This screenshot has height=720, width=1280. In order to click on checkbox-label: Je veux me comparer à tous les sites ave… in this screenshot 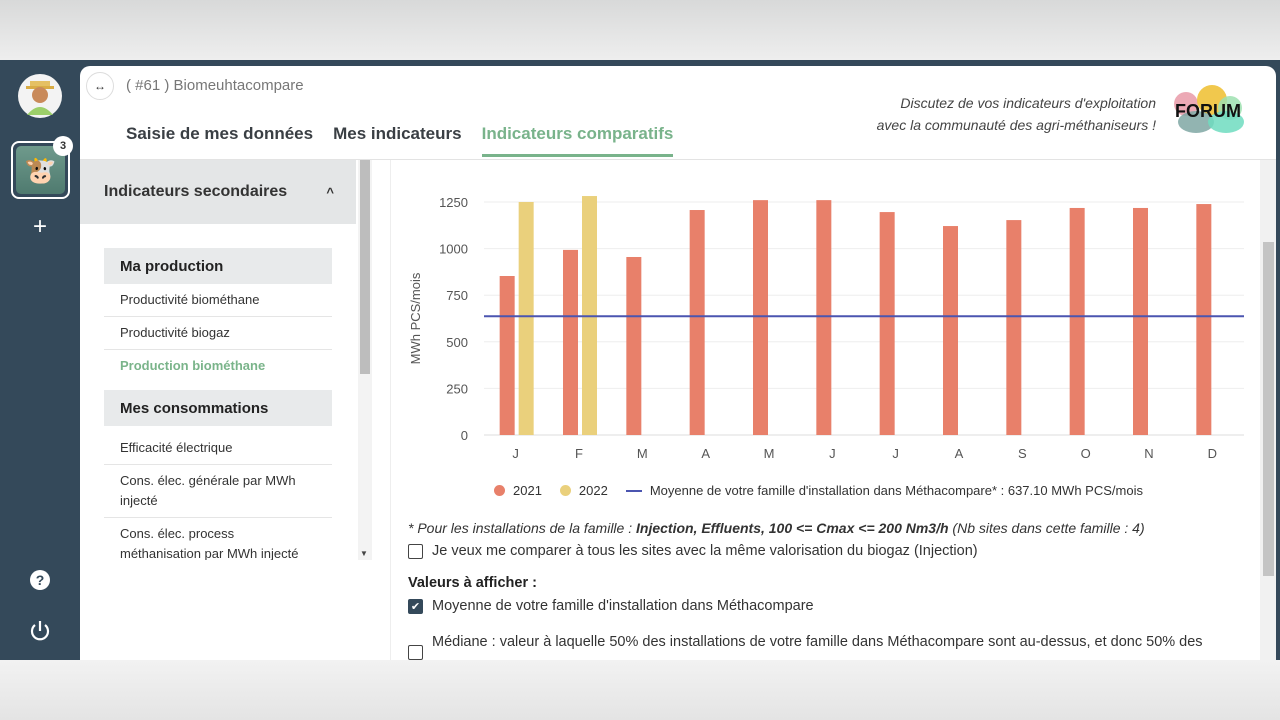, I will do `click(705, 551)`.